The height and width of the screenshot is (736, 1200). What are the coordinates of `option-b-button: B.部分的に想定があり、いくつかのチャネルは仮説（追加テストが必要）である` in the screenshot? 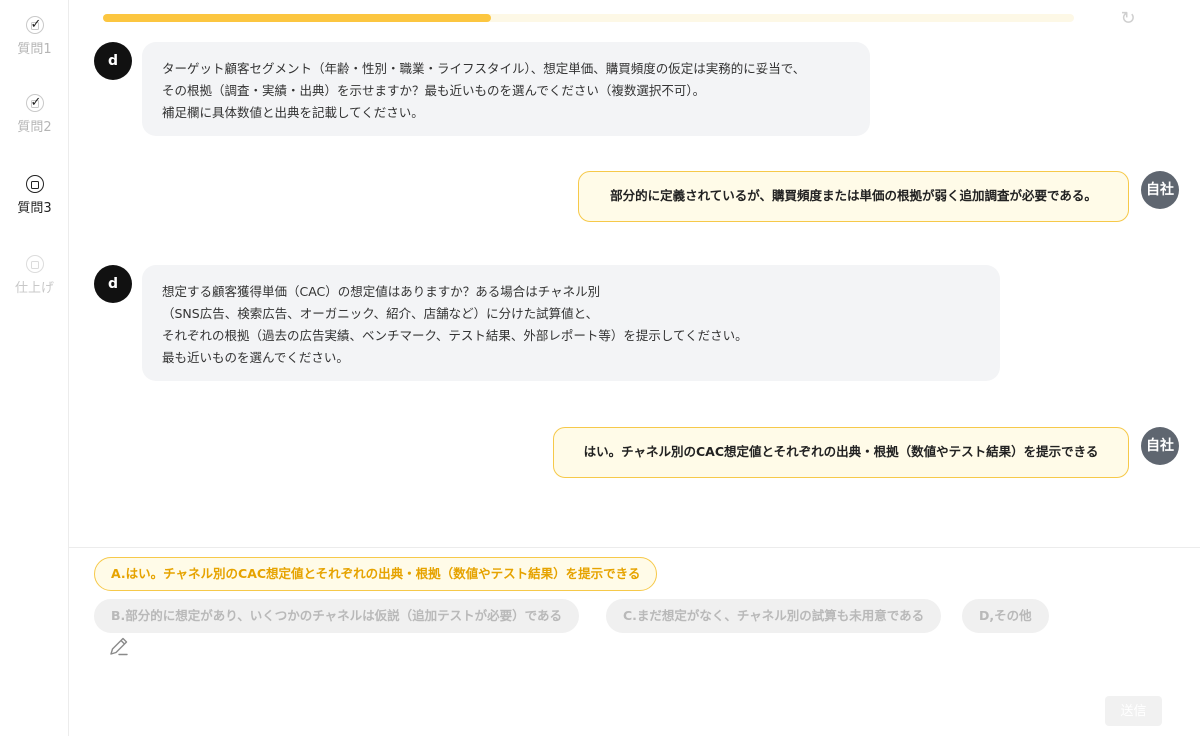 It's located at (337, 616).